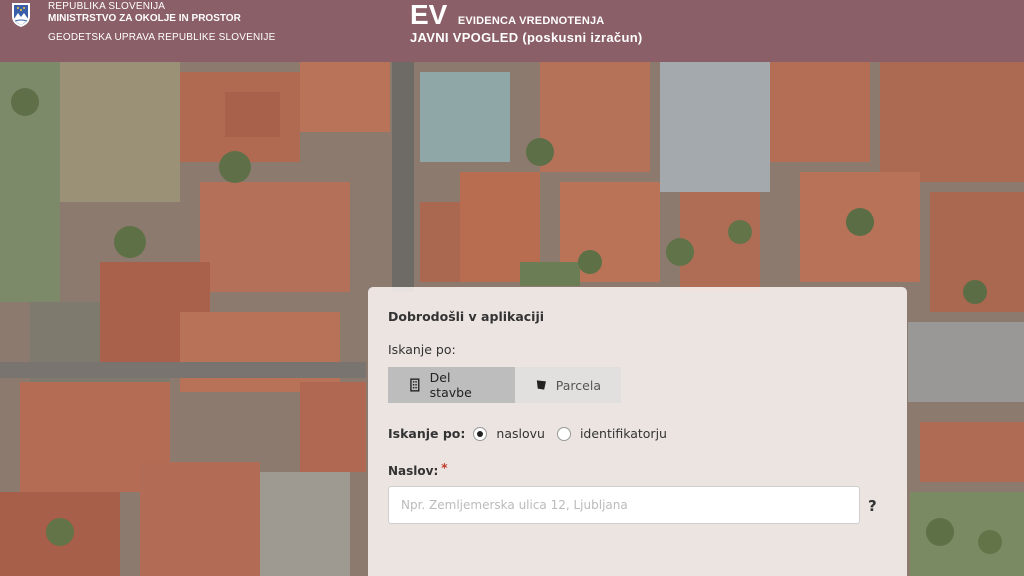 The image size is (1024, 576). Describe the element at coordinates (541, 385) in the screenshot. I see `parcel-icon` at that location.